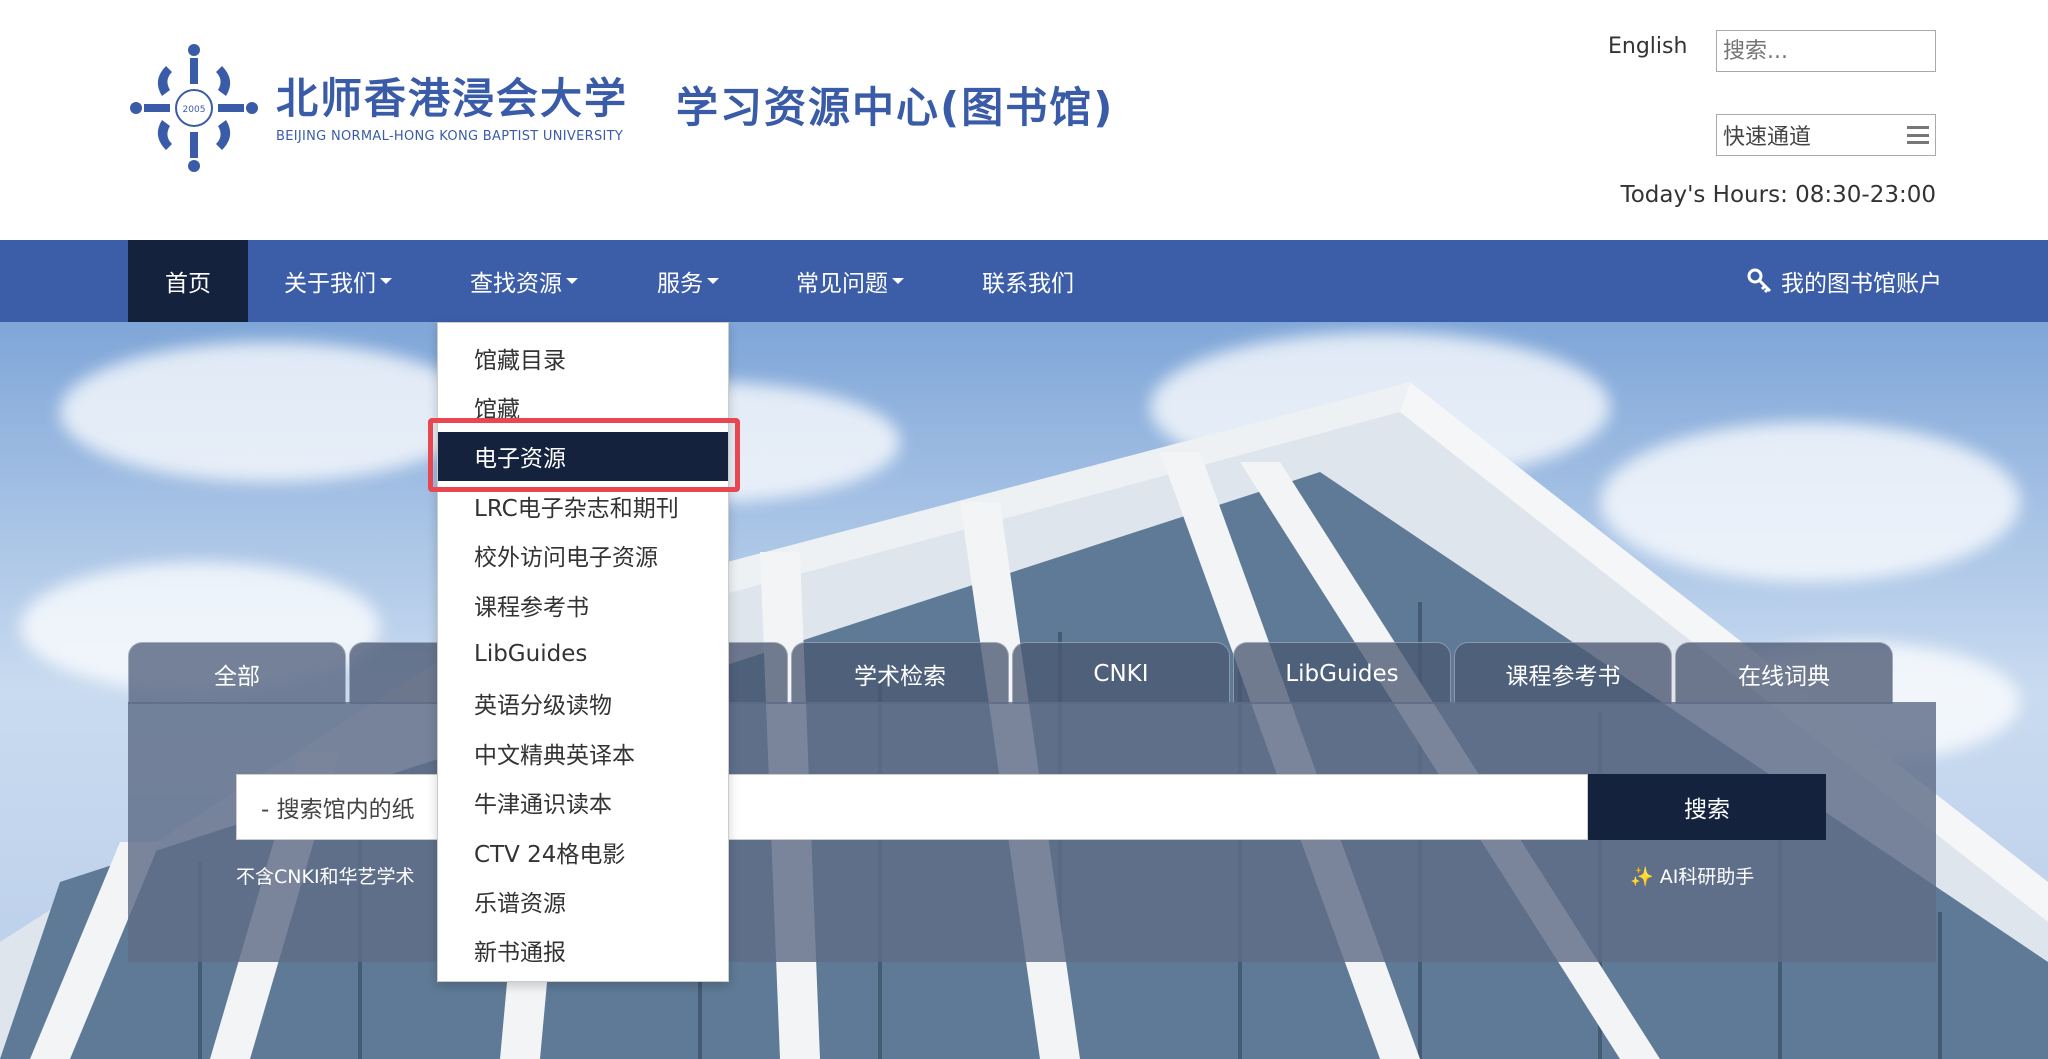 The height and width of the screenshot is (1059, 2048). I want to click on main-nav: 首页 关于我们 查找资源 服务 常见问题 联系我们 我的图书馆账户, so click(1024, 281).